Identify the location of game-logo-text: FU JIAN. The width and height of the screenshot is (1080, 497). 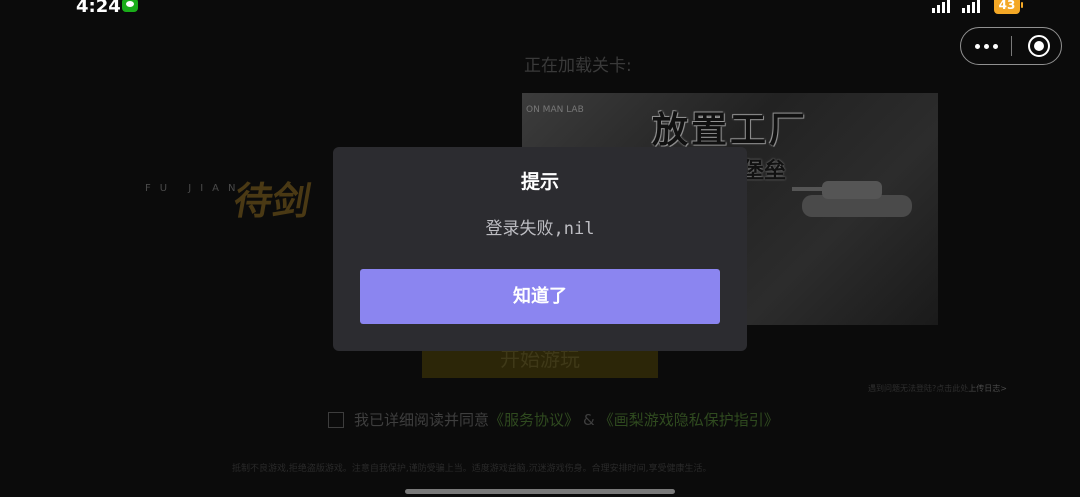
(195, 188).